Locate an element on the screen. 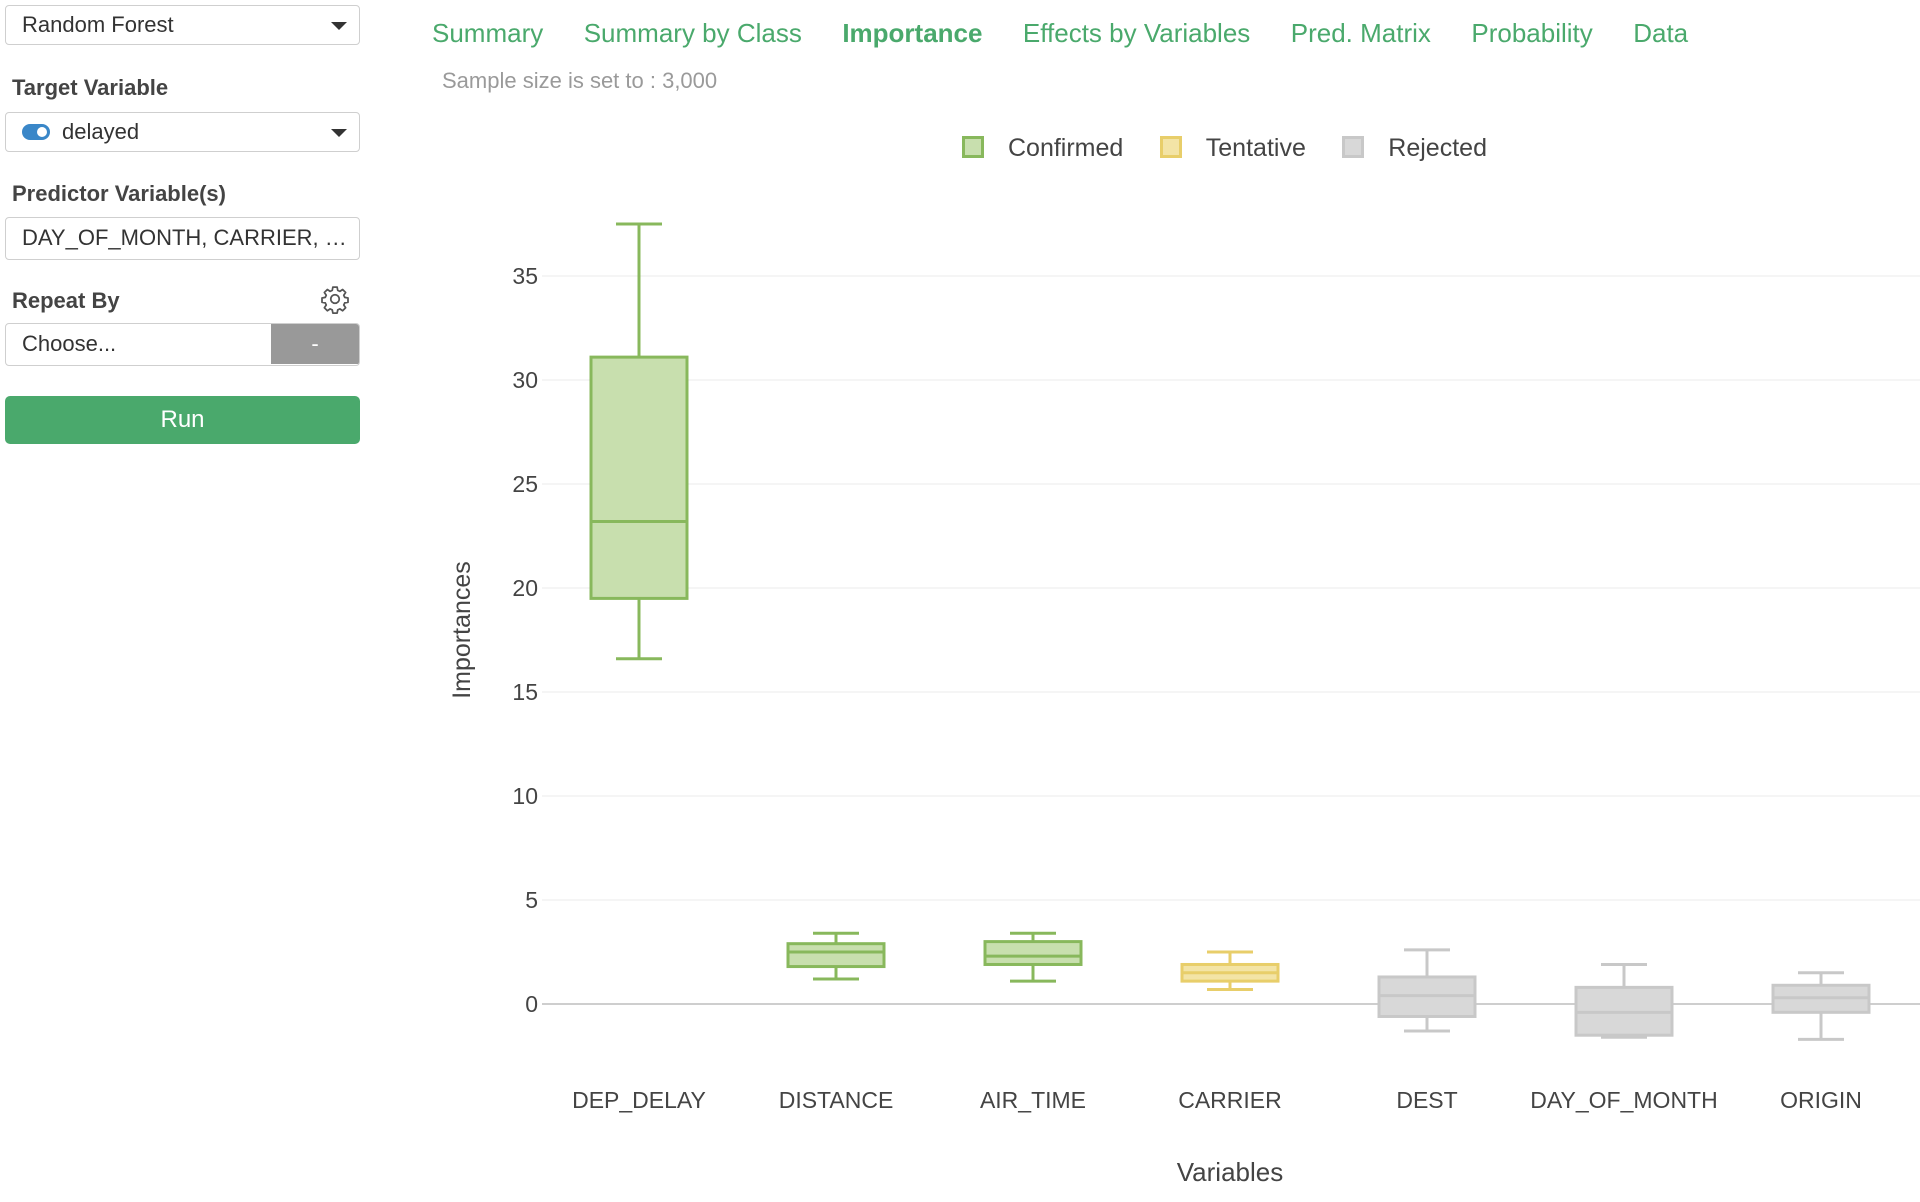 This screenshot has height=1202, width=1920. x-tick-label: DEP_DELAY is located at coordinates (639, 1100).